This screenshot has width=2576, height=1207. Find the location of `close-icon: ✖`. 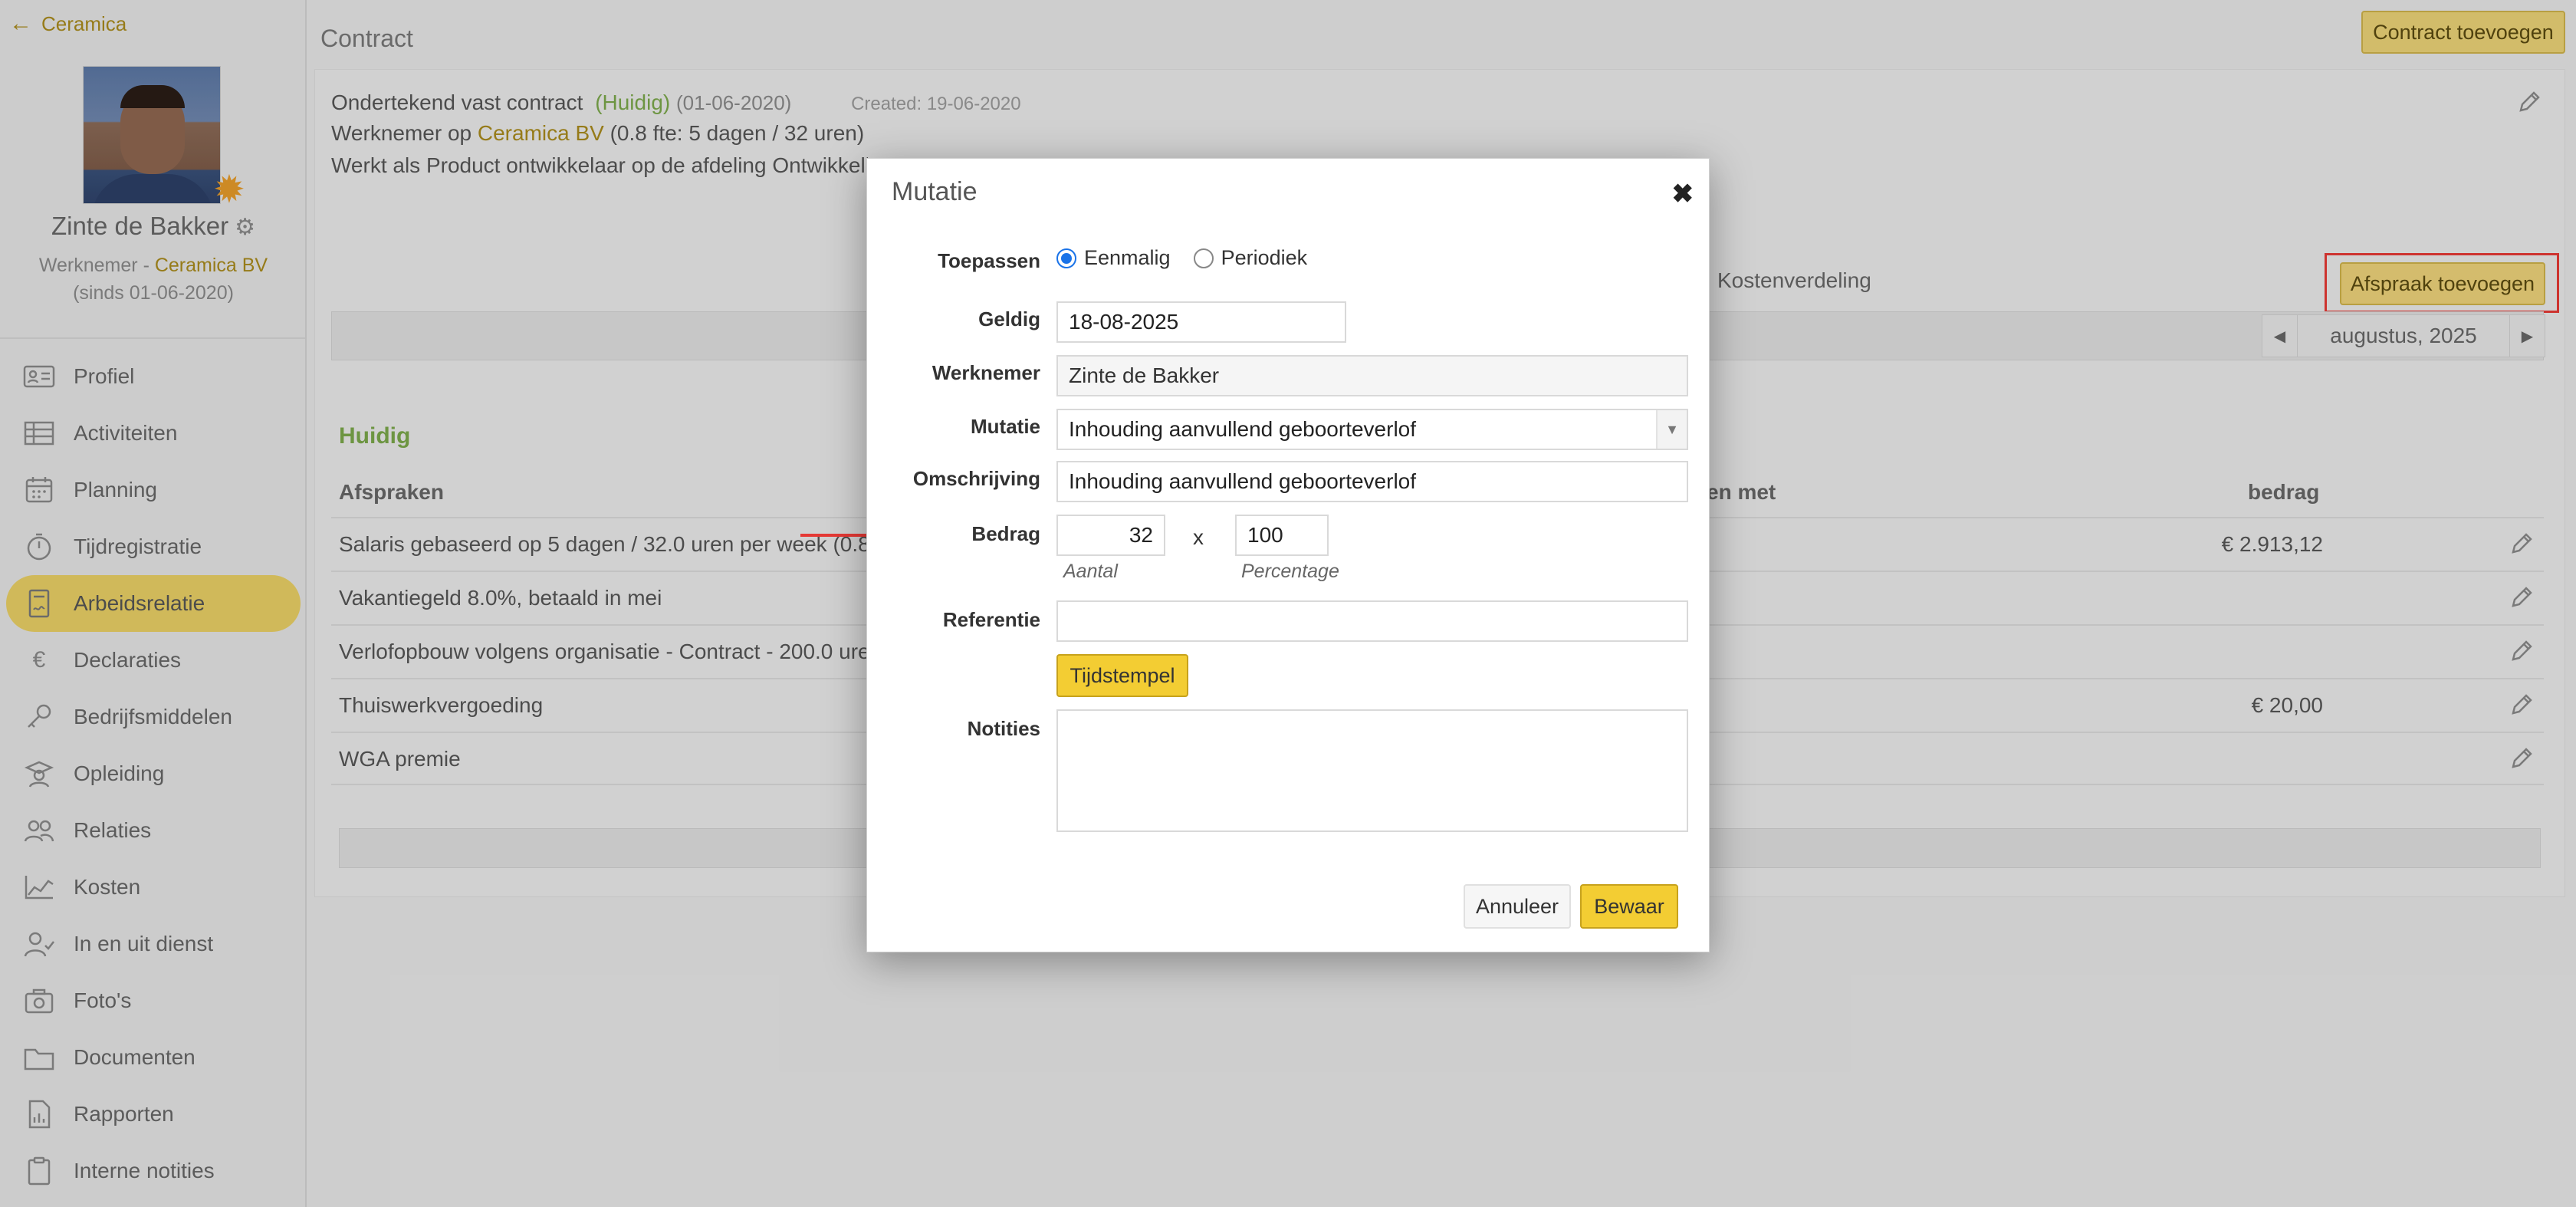

close-icon: ✖ is located at coordinates (1683, 194).